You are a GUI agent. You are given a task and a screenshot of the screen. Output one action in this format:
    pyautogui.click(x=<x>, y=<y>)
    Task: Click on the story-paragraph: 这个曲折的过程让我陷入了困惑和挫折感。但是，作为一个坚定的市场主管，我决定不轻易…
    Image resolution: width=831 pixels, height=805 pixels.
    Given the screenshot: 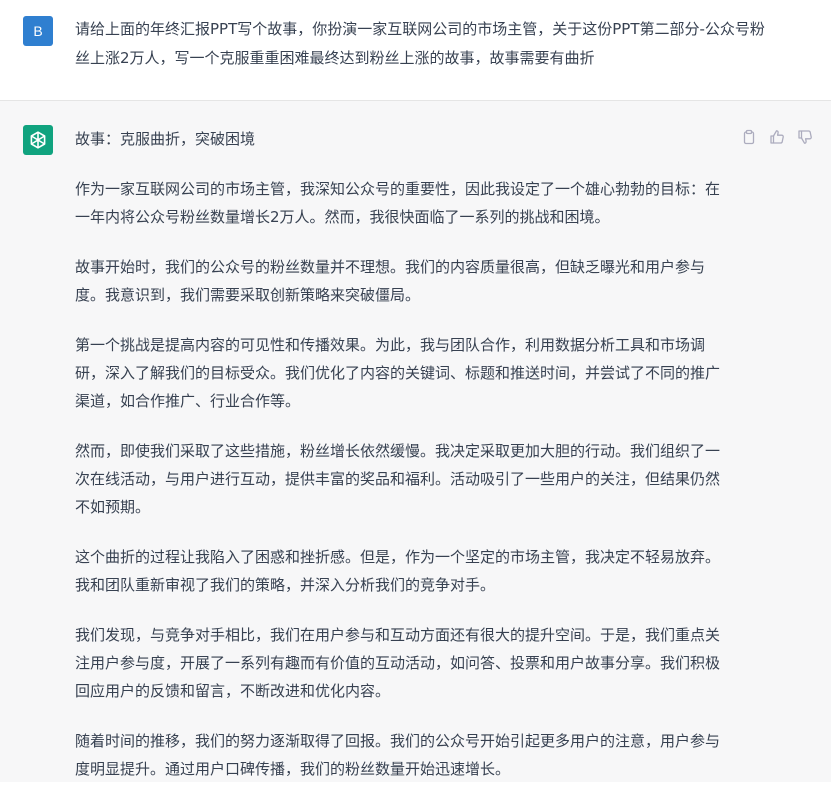 What is the action you would take?
    pyautogui.click(x=398, y=571)
    